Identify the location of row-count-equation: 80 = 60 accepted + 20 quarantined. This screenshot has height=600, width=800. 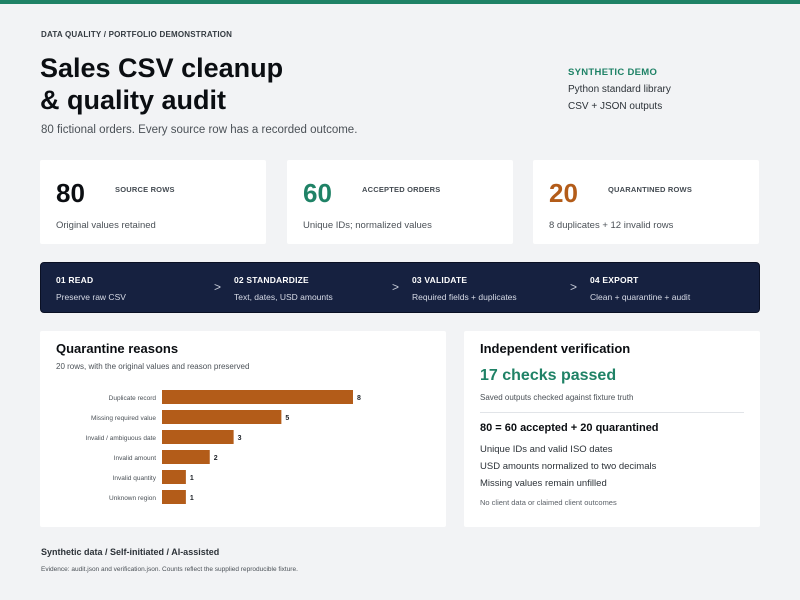
(569, 428).